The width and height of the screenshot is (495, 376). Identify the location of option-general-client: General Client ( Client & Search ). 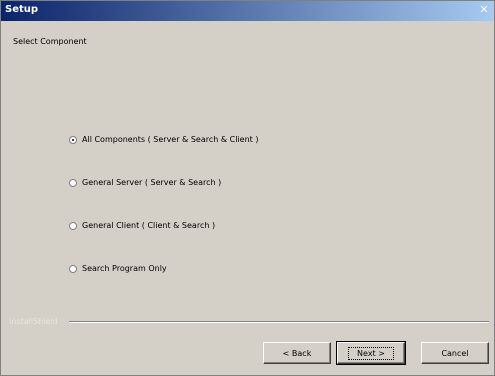
(142, 225).